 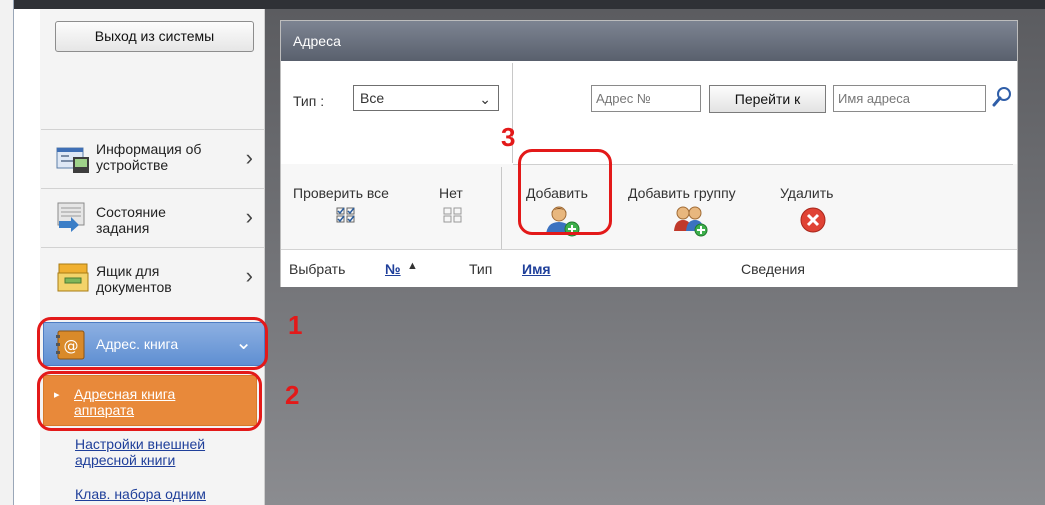 I want to click on step-1-marker: 1, so click(x=295, y=325).